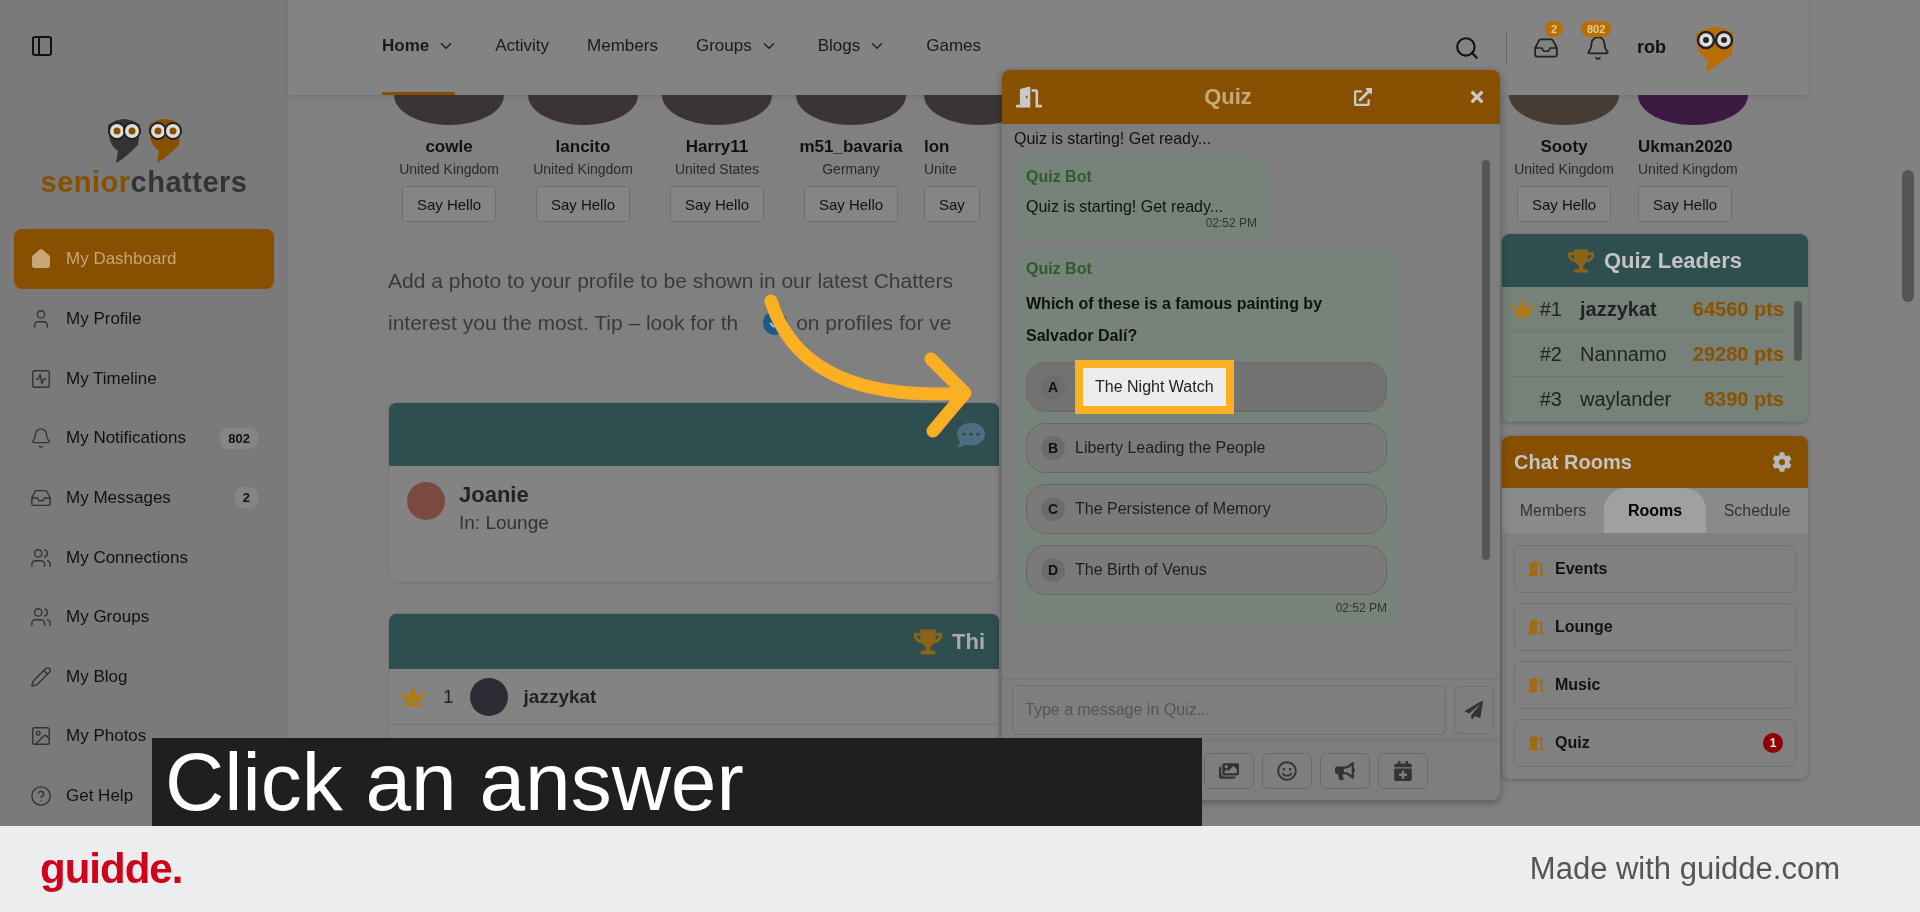  What do you see at coordinates (928, 641) in the screenshot?
I see `trophy-icon` at bounding box center [928, 641].